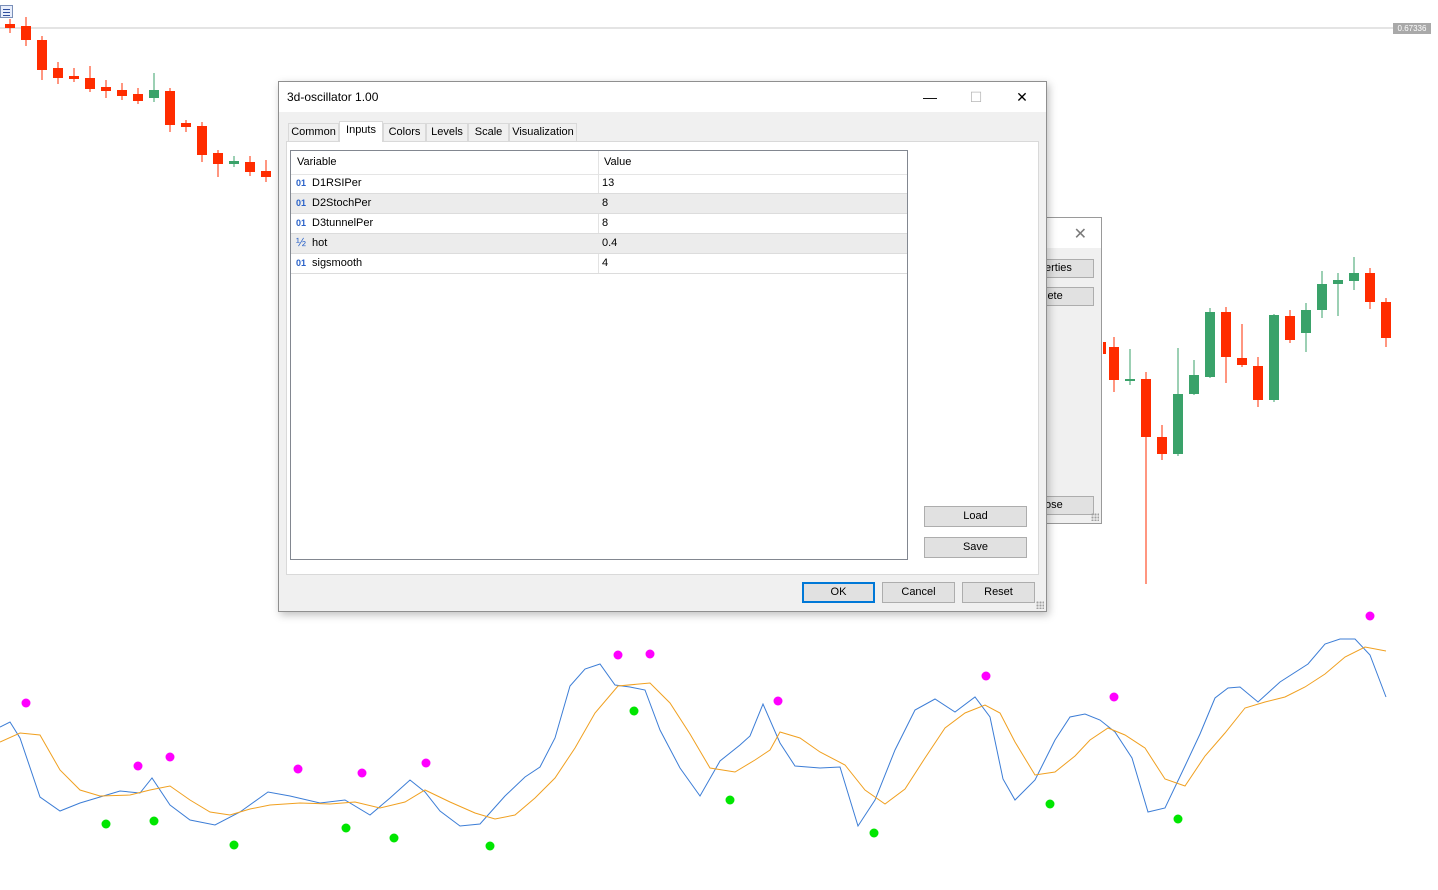 The height and width of the screenshot is (890, 1438). I want to click on table-row: ½ hot 0.4, so click(599, 244).